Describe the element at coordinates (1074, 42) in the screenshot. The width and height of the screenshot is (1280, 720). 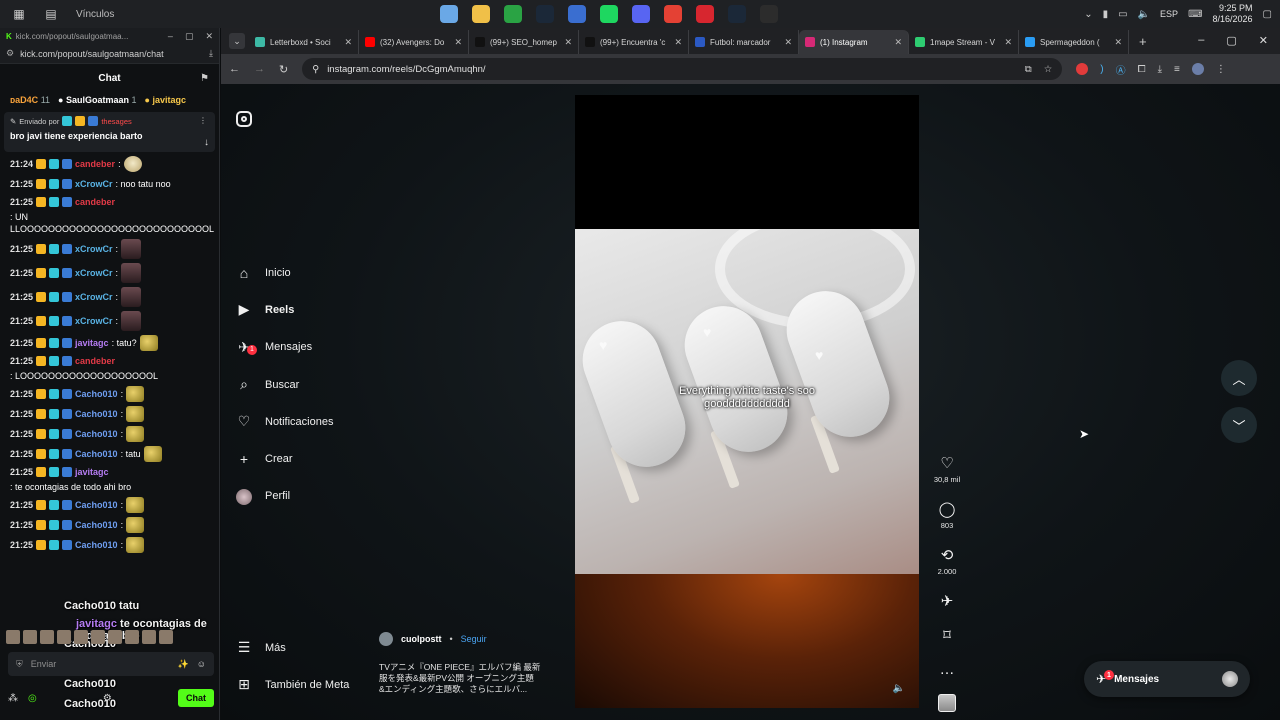
I see `browser-tab: Spermageddon (✕` at that location.